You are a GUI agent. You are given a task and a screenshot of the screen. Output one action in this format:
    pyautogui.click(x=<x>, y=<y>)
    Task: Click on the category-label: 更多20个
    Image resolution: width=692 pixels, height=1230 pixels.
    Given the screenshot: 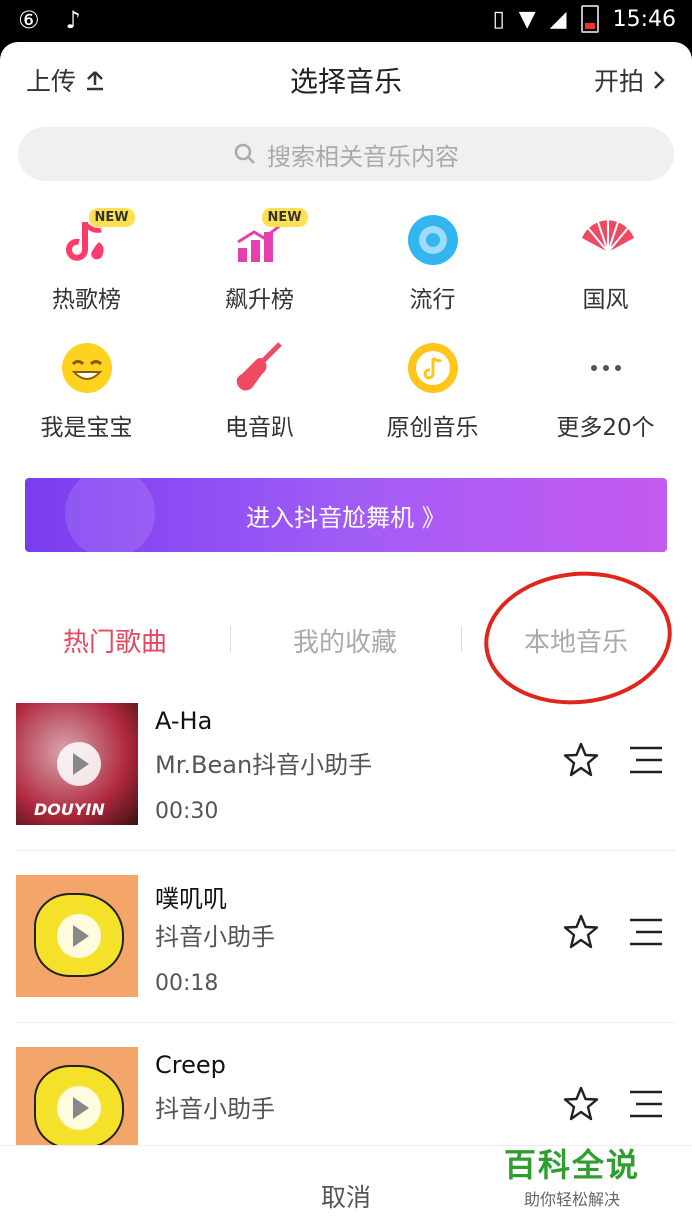 What is the action you would take?
    pyautogui.click(x=605, y=428)
    